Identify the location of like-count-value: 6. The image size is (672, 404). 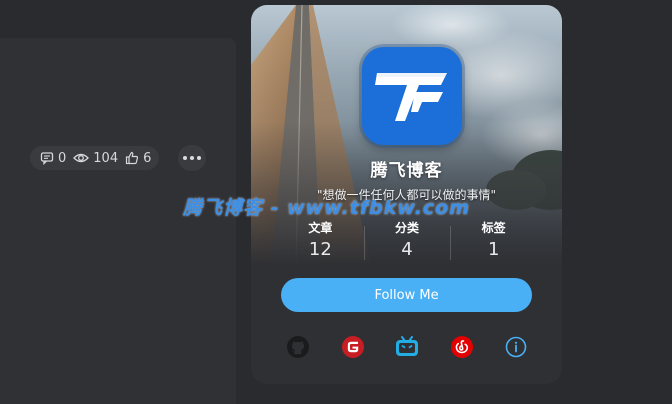
(147, 158).